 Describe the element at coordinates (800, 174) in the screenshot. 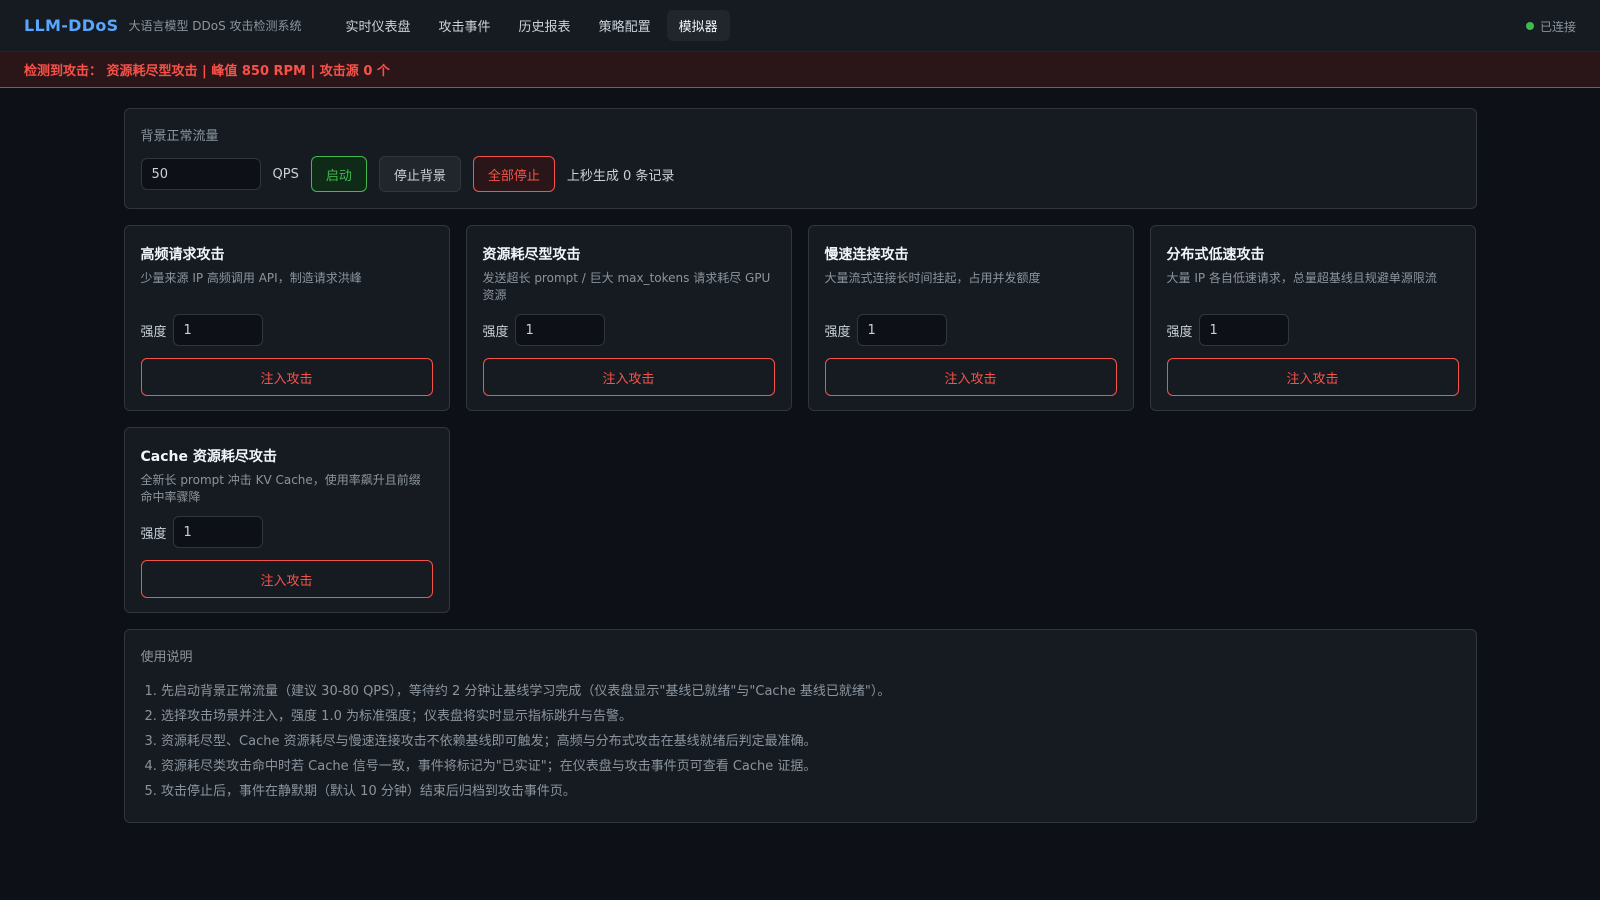

I see `background-controls: QPS 启动 停止背景 全部停止 上秒生成 0 条记录` at that location.